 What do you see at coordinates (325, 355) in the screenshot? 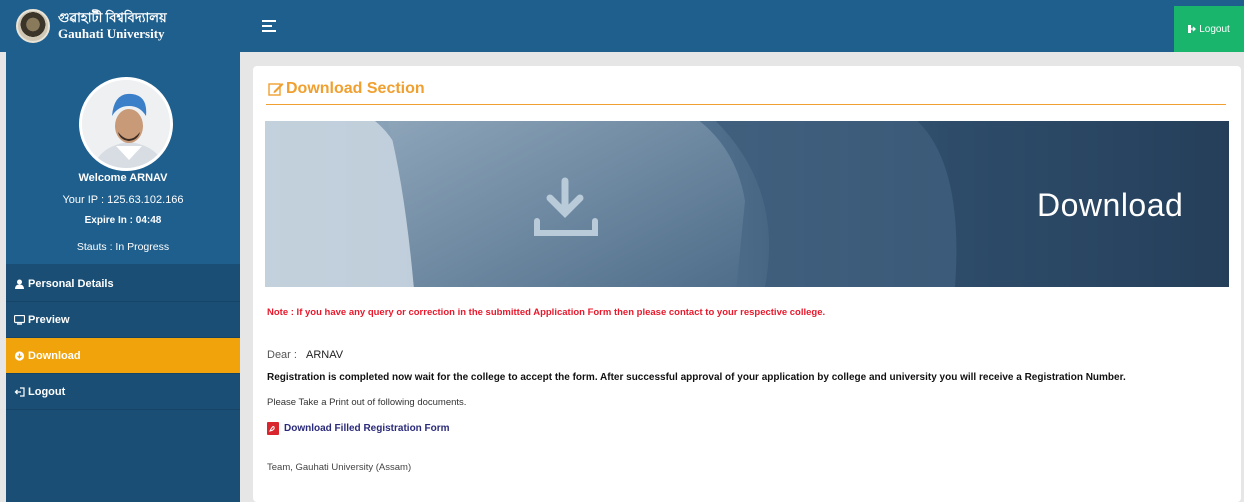
I see `applicant-name: ARNAV` at bounding box center [325, 355].